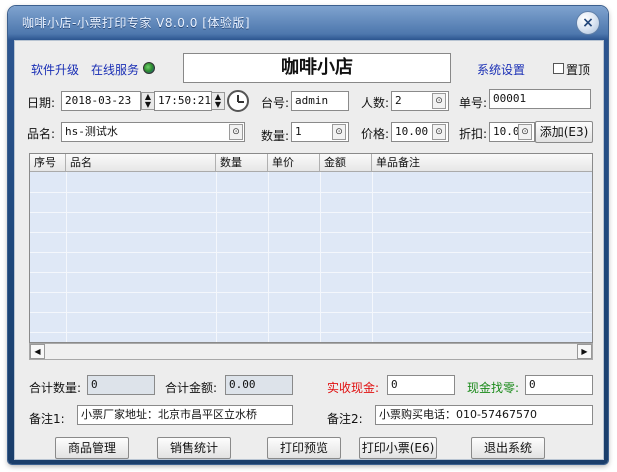  What do you see at coordinates (294, 162) in the screenshot?
I see `column-header-unit-price: 单价` at bounding box center [294, 162].